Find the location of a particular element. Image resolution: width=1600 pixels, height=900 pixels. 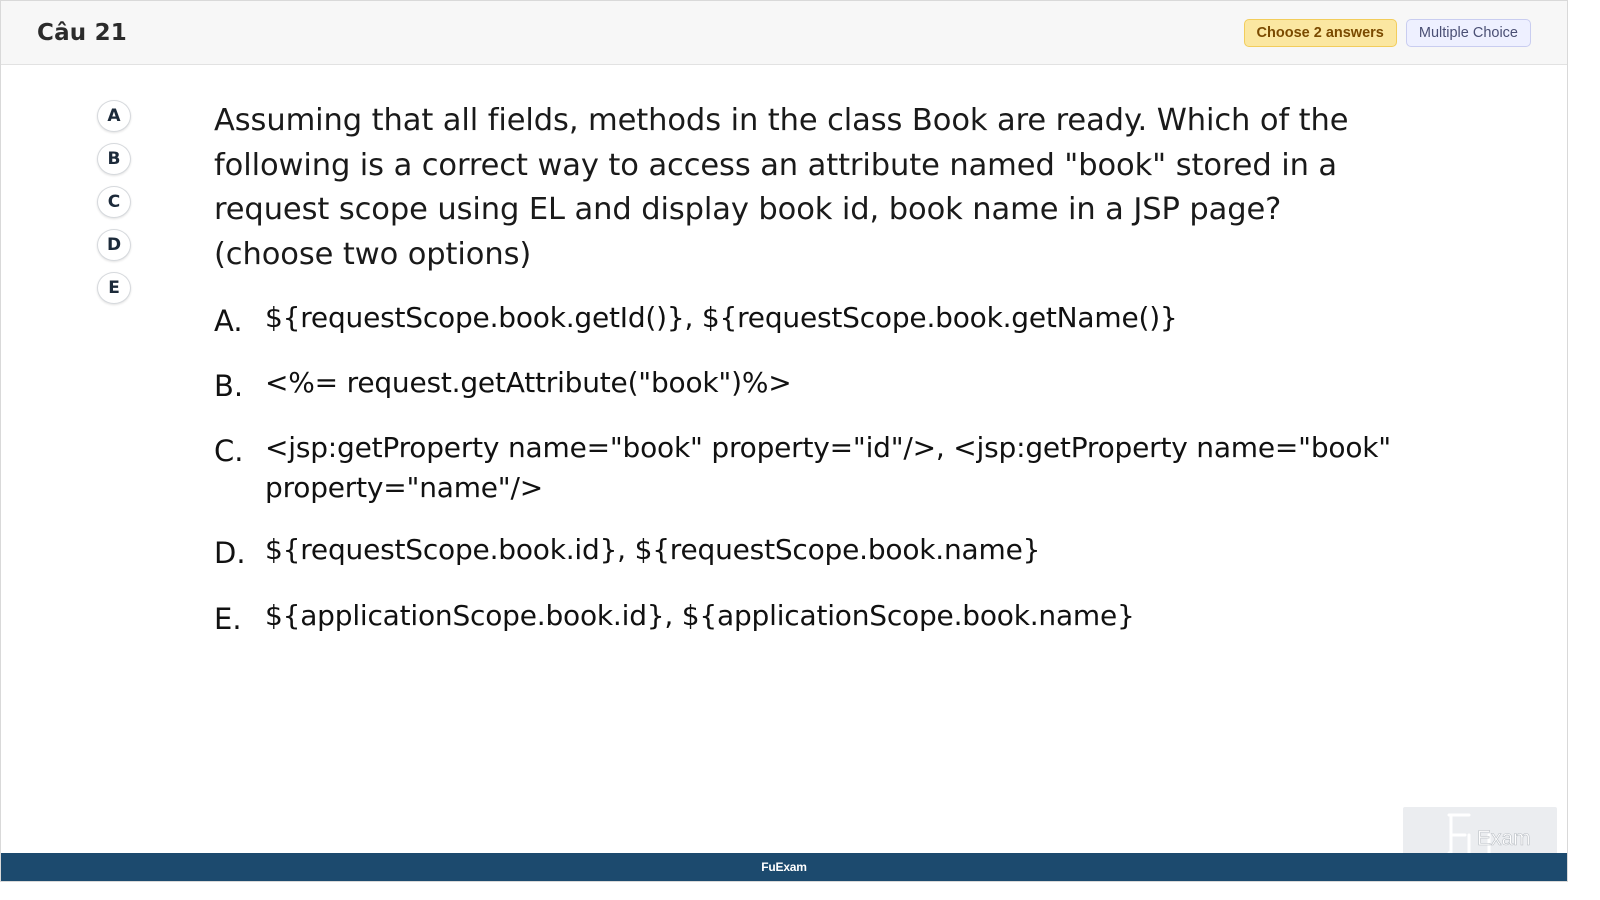

choose-count-badge: Choose 2 answers is located at coordinates (1320, 33).